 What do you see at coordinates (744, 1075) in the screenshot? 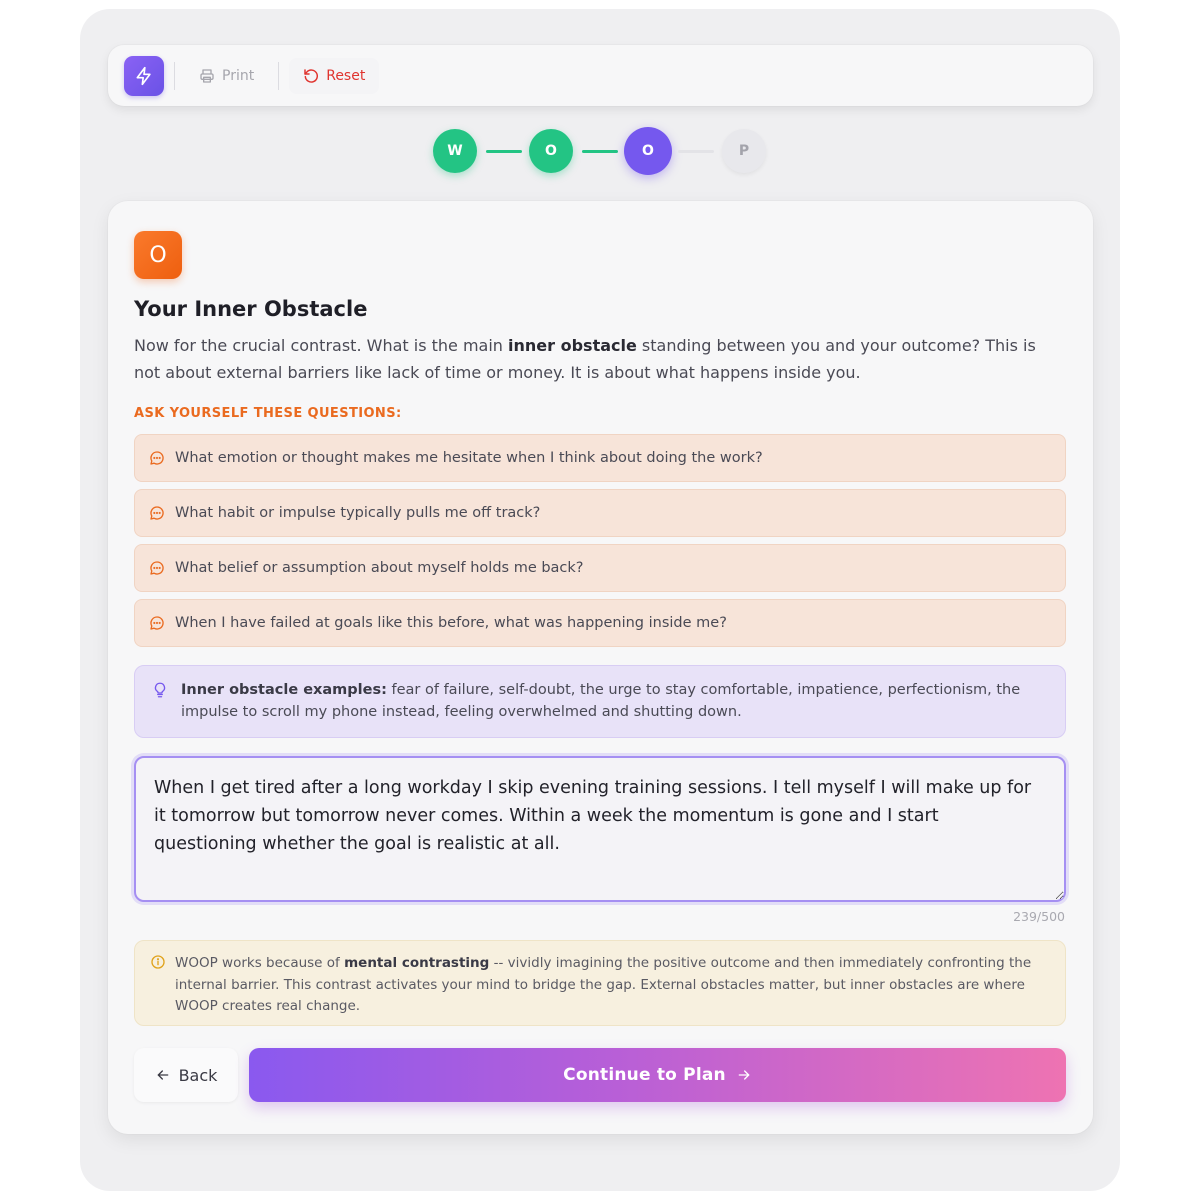
I see `arrow-right-icon` at bounding box center [744, 1075].